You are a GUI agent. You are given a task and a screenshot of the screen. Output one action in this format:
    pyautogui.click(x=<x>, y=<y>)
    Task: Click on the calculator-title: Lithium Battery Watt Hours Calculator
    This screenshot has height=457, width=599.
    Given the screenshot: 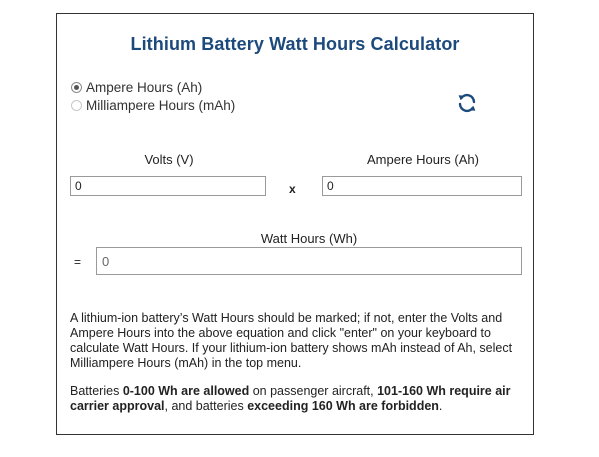 What is the action you would take?
    pyautogui.click(x=295, y=44)
    